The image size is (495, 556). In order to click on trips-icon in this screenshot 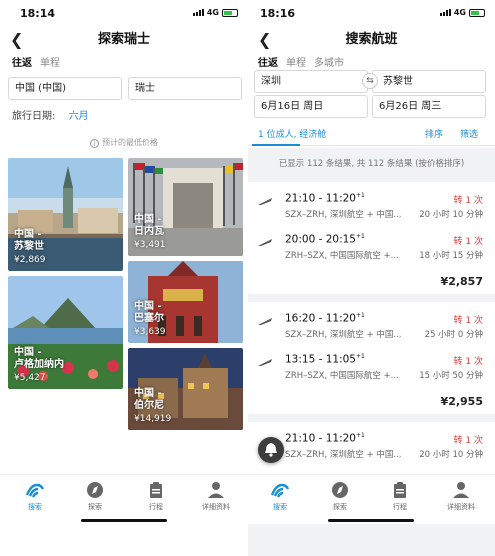, I will do `click(400, 490)`.